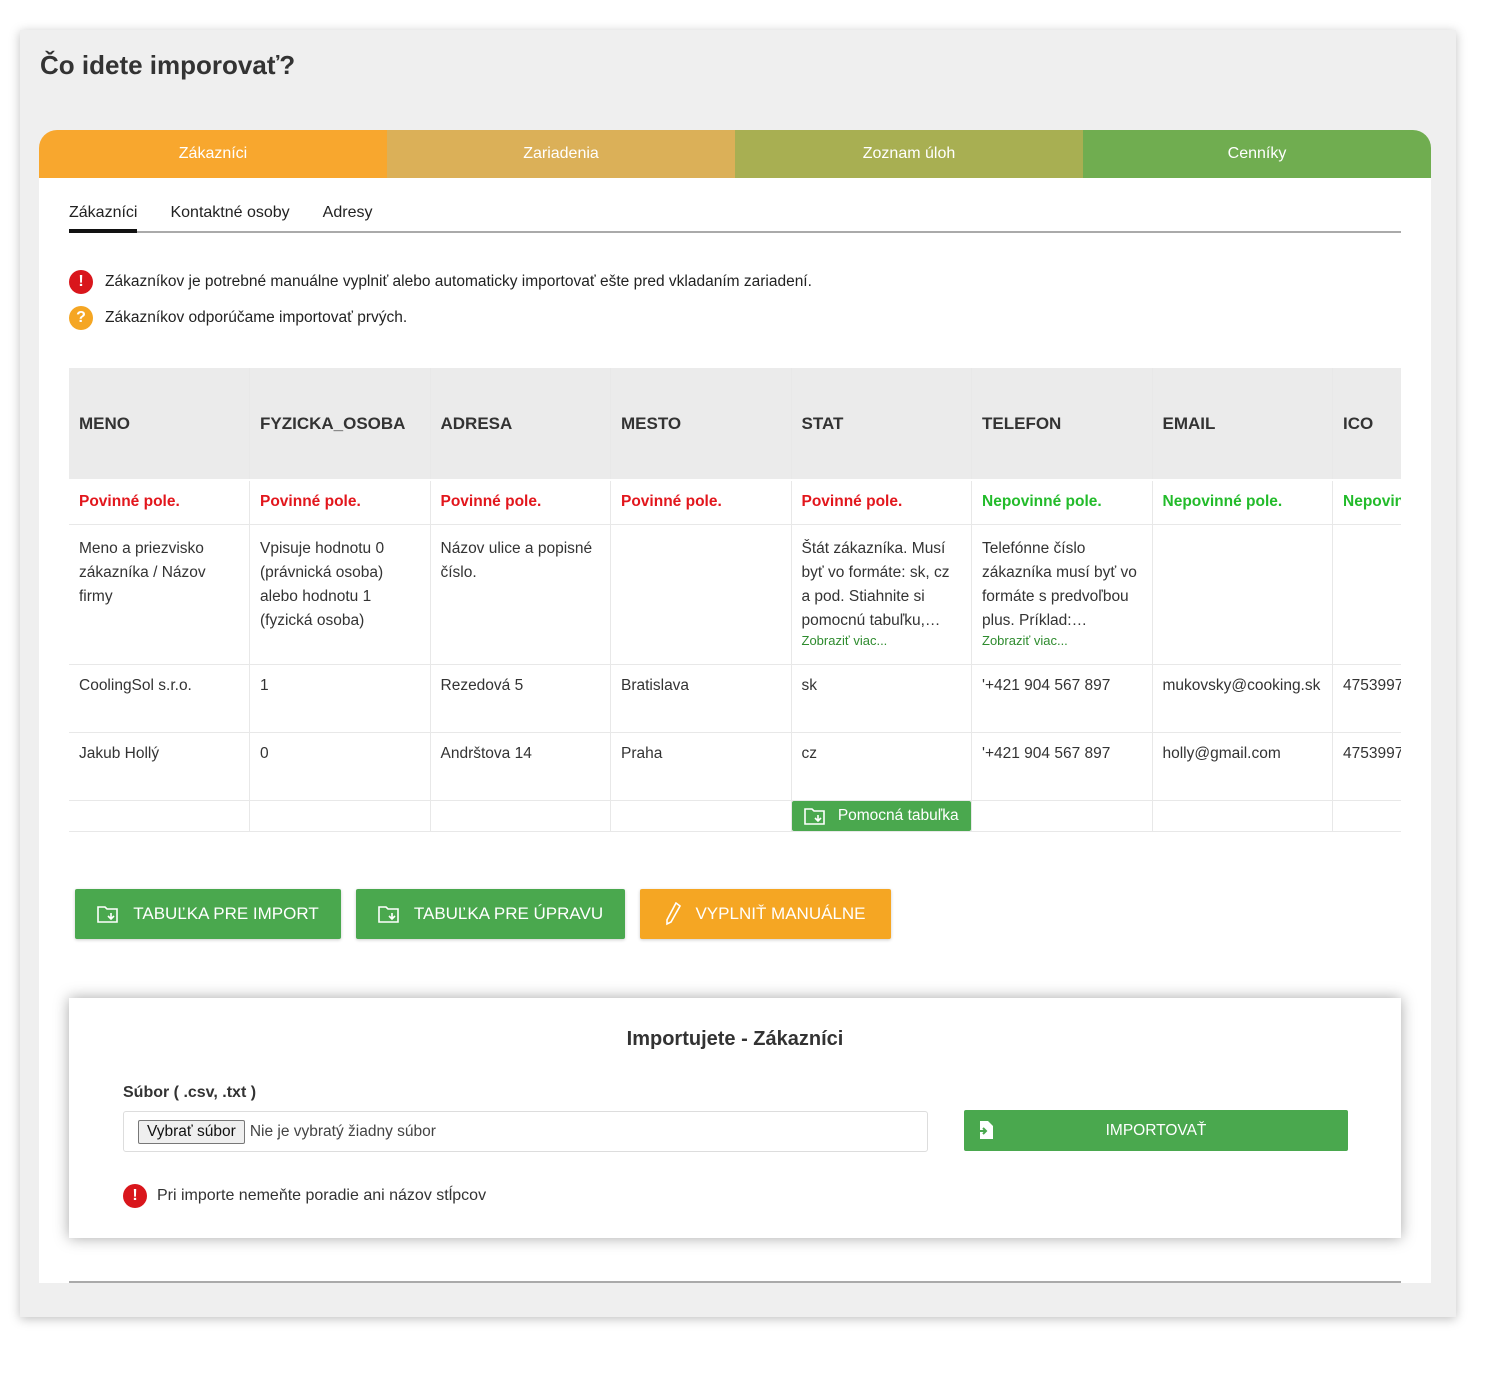  Describe the element at coordinates (226, 913) in the screenshot. I see `import-table-label: TABUĽKA PRE IMPORT` at that location.